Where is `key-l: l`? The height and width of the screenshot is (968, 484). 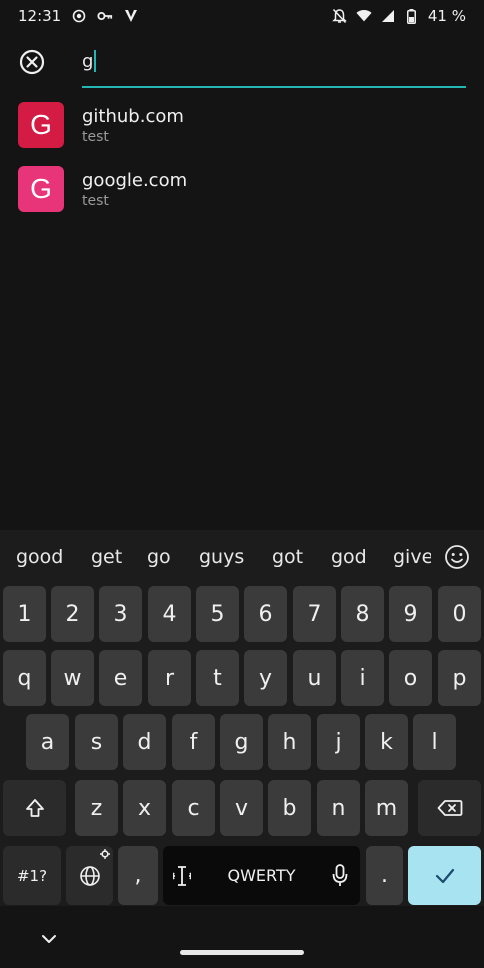
key-l: l is located at coordinates (434, 742).